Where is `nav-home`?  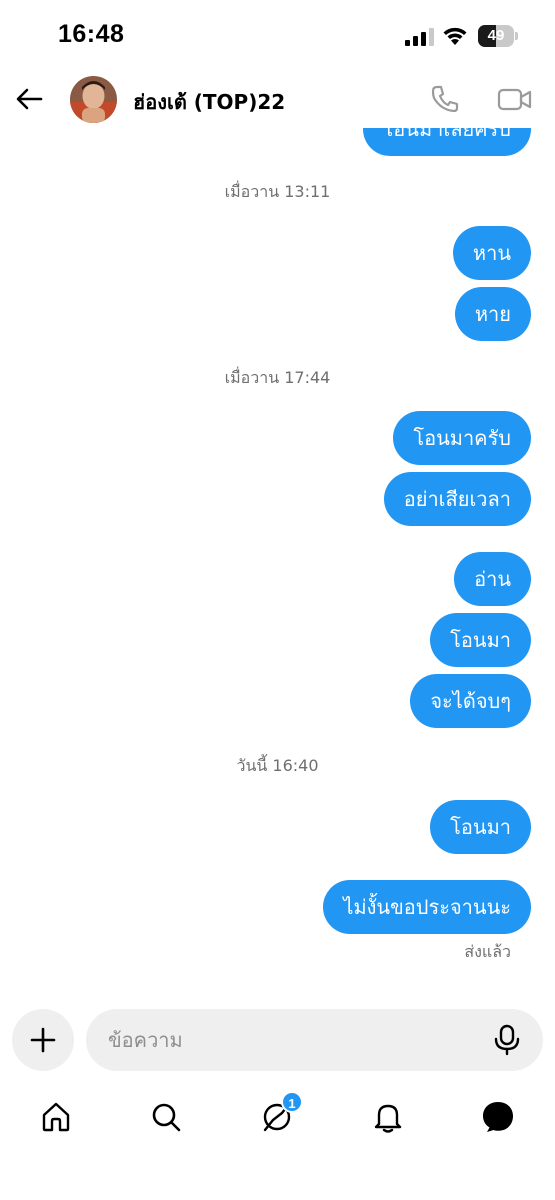
nav-home is located at coordinates (56, 1117).